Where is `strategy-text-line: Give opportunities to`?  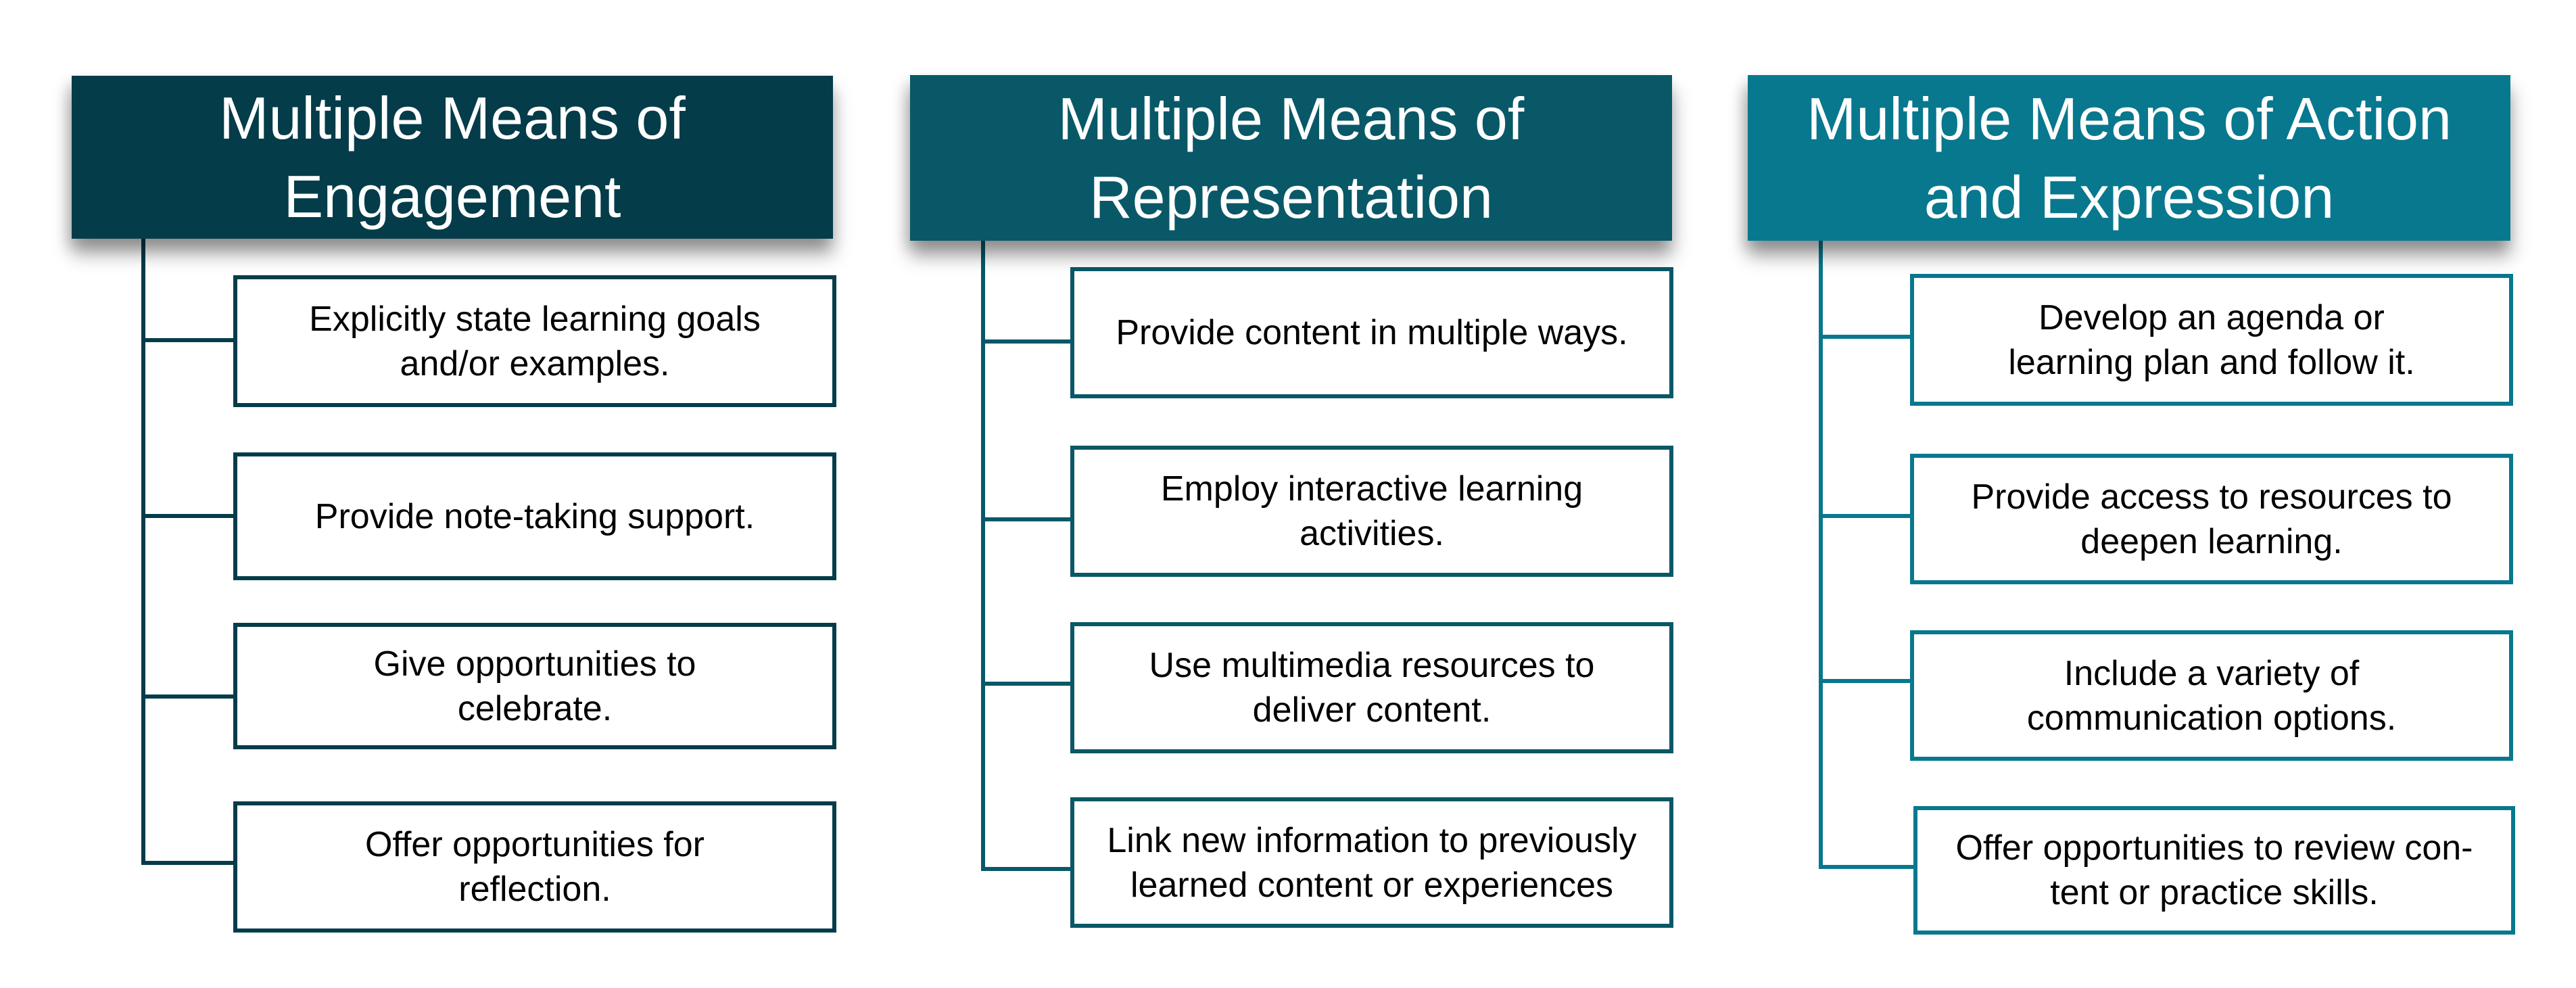 strategy-text-line: Give opportunities to is located at coordinates (534, 664).